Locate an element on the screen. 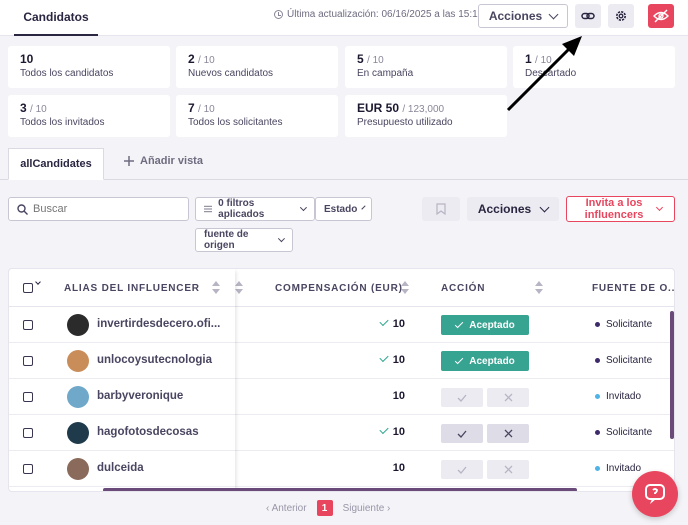 The height and width of the screenshot is (525, 688). tab-all-candidates: allCandidates is located at coordinates (56, 164).